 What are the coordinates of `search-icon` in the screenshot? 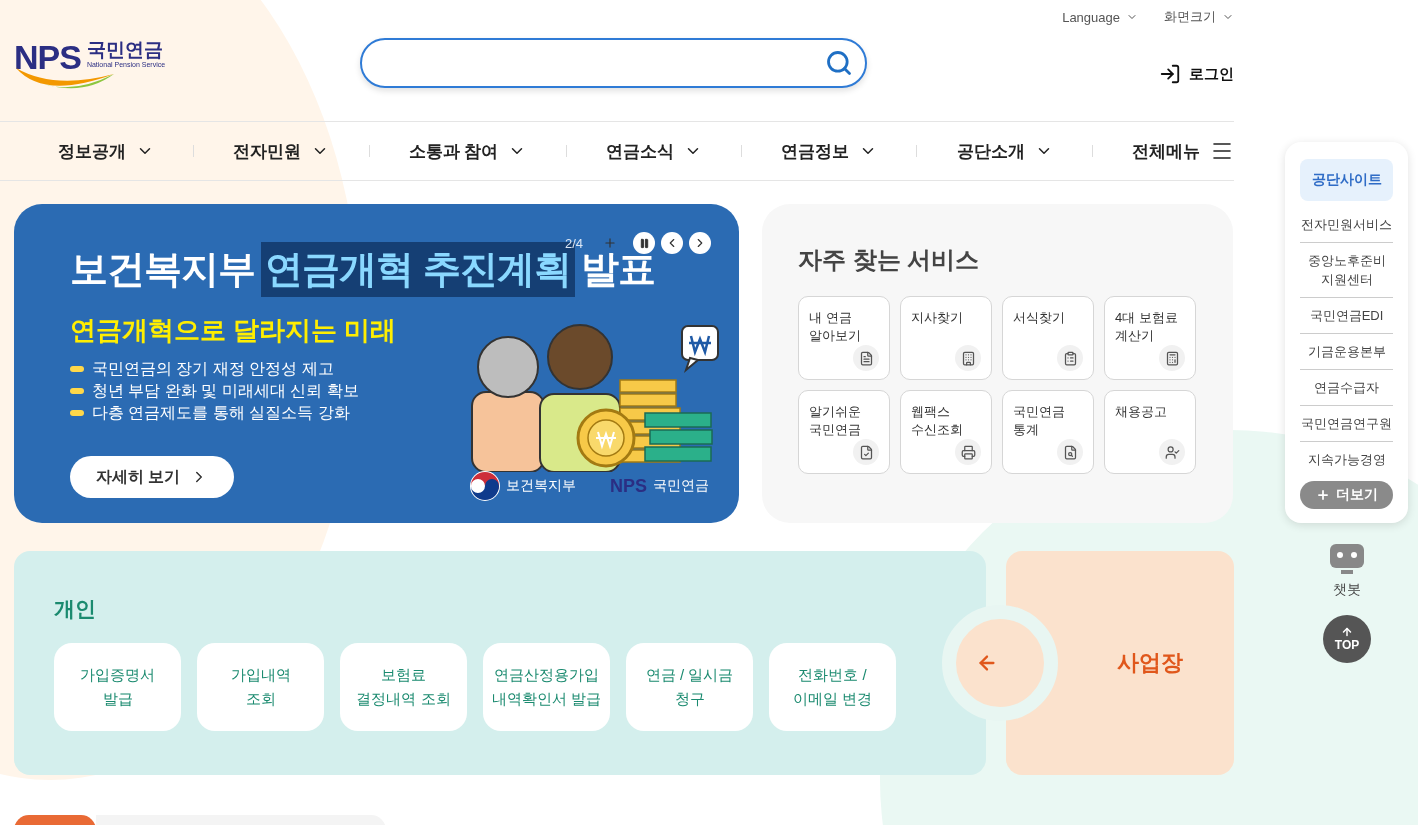 It's located at (839, 63).